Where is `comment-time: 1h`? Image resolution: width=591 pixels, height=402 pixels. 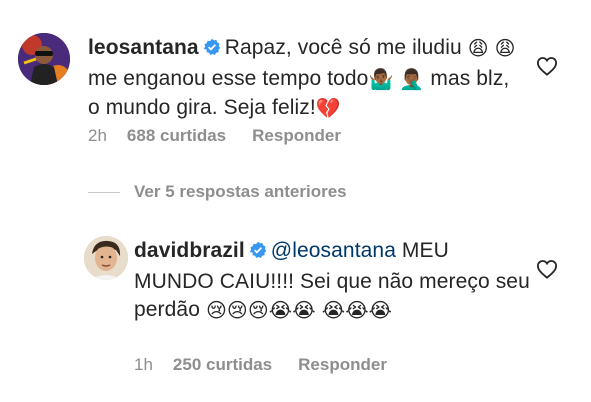 comment-time: 1h is located at coordinates (143, 364).